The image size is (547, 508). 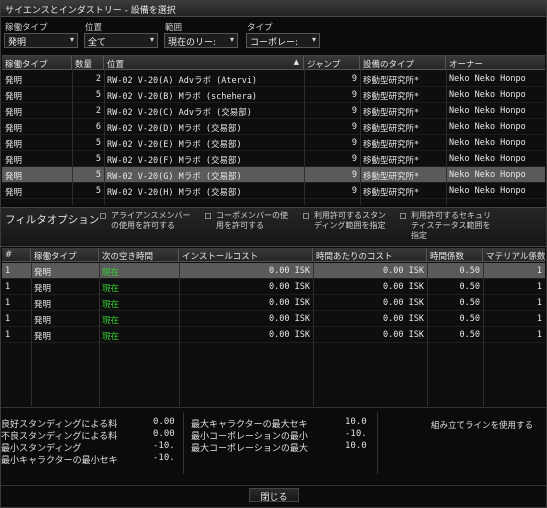 I want to click on location-dropdown: 全て ▾, so click(x=121, y=40).